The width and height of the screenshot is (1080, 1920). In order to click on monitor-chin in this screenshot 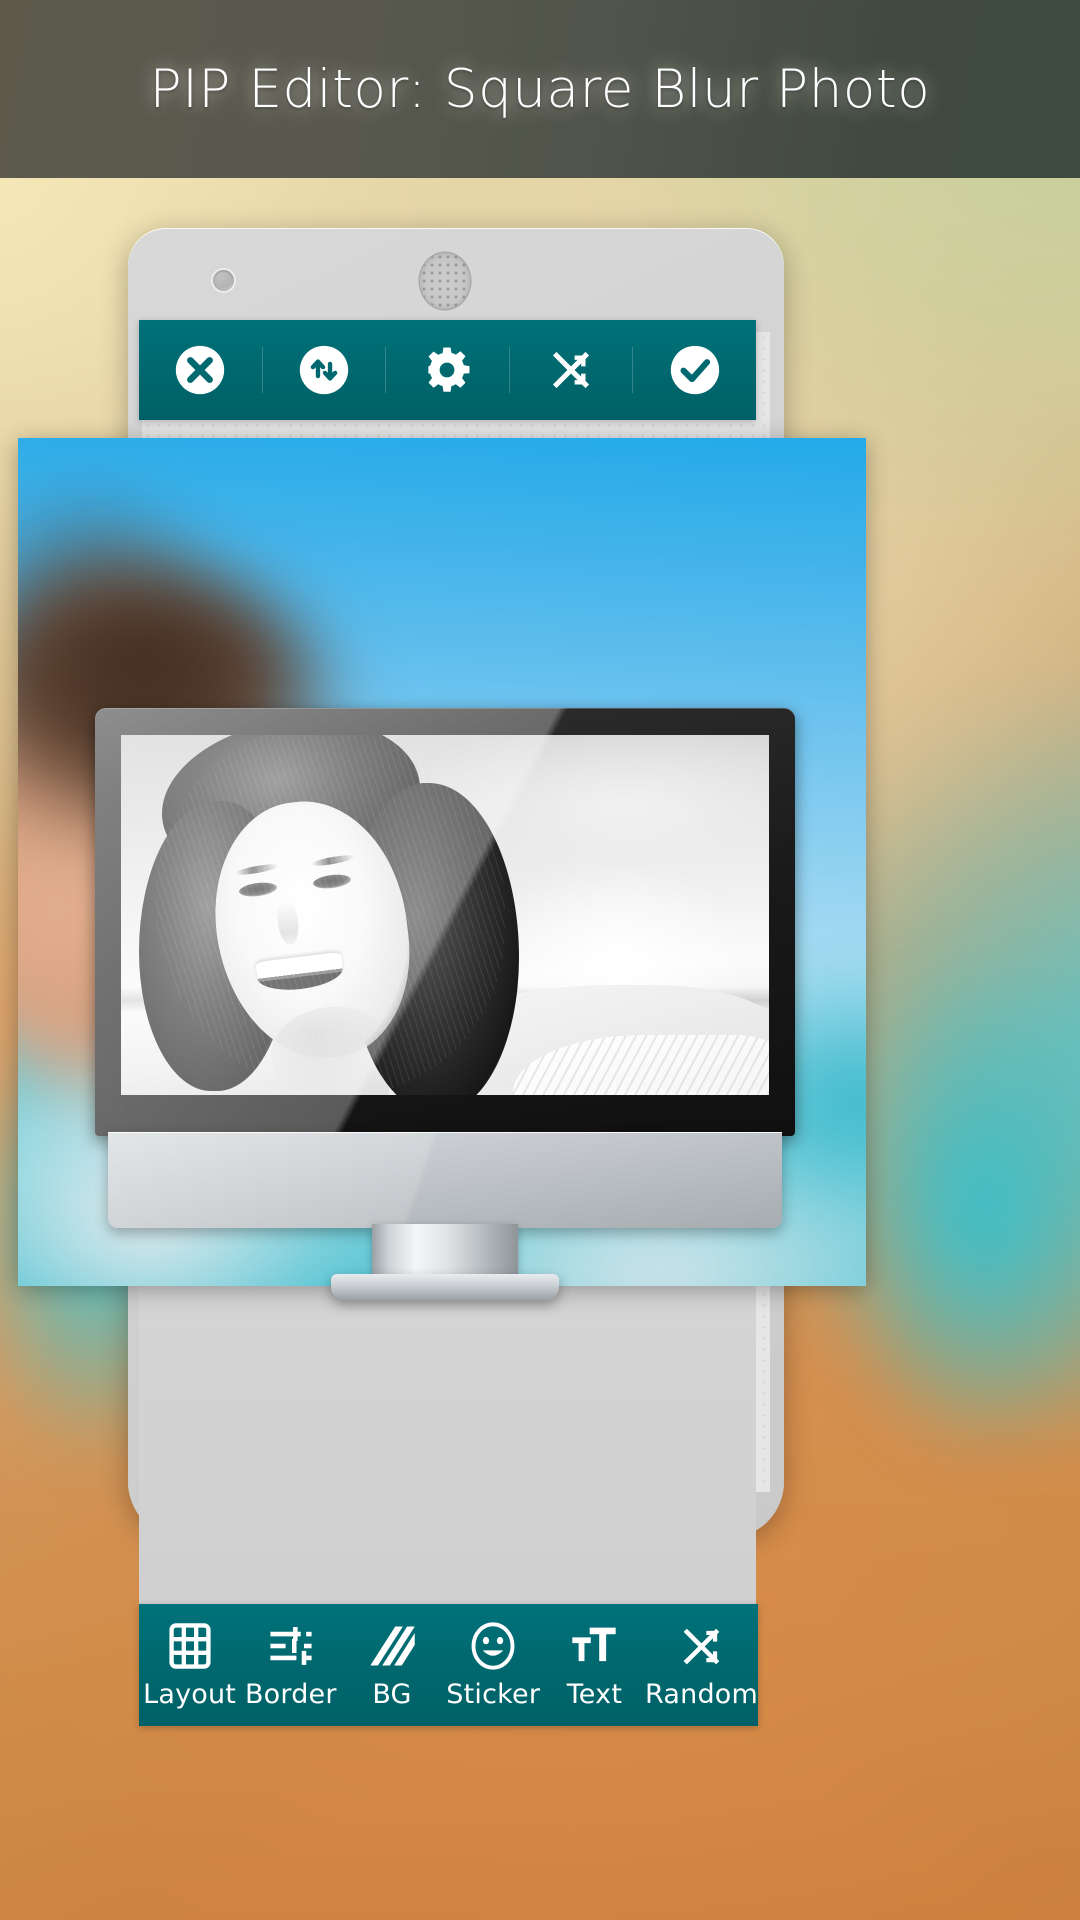, I will do `click(445, 1180)`.